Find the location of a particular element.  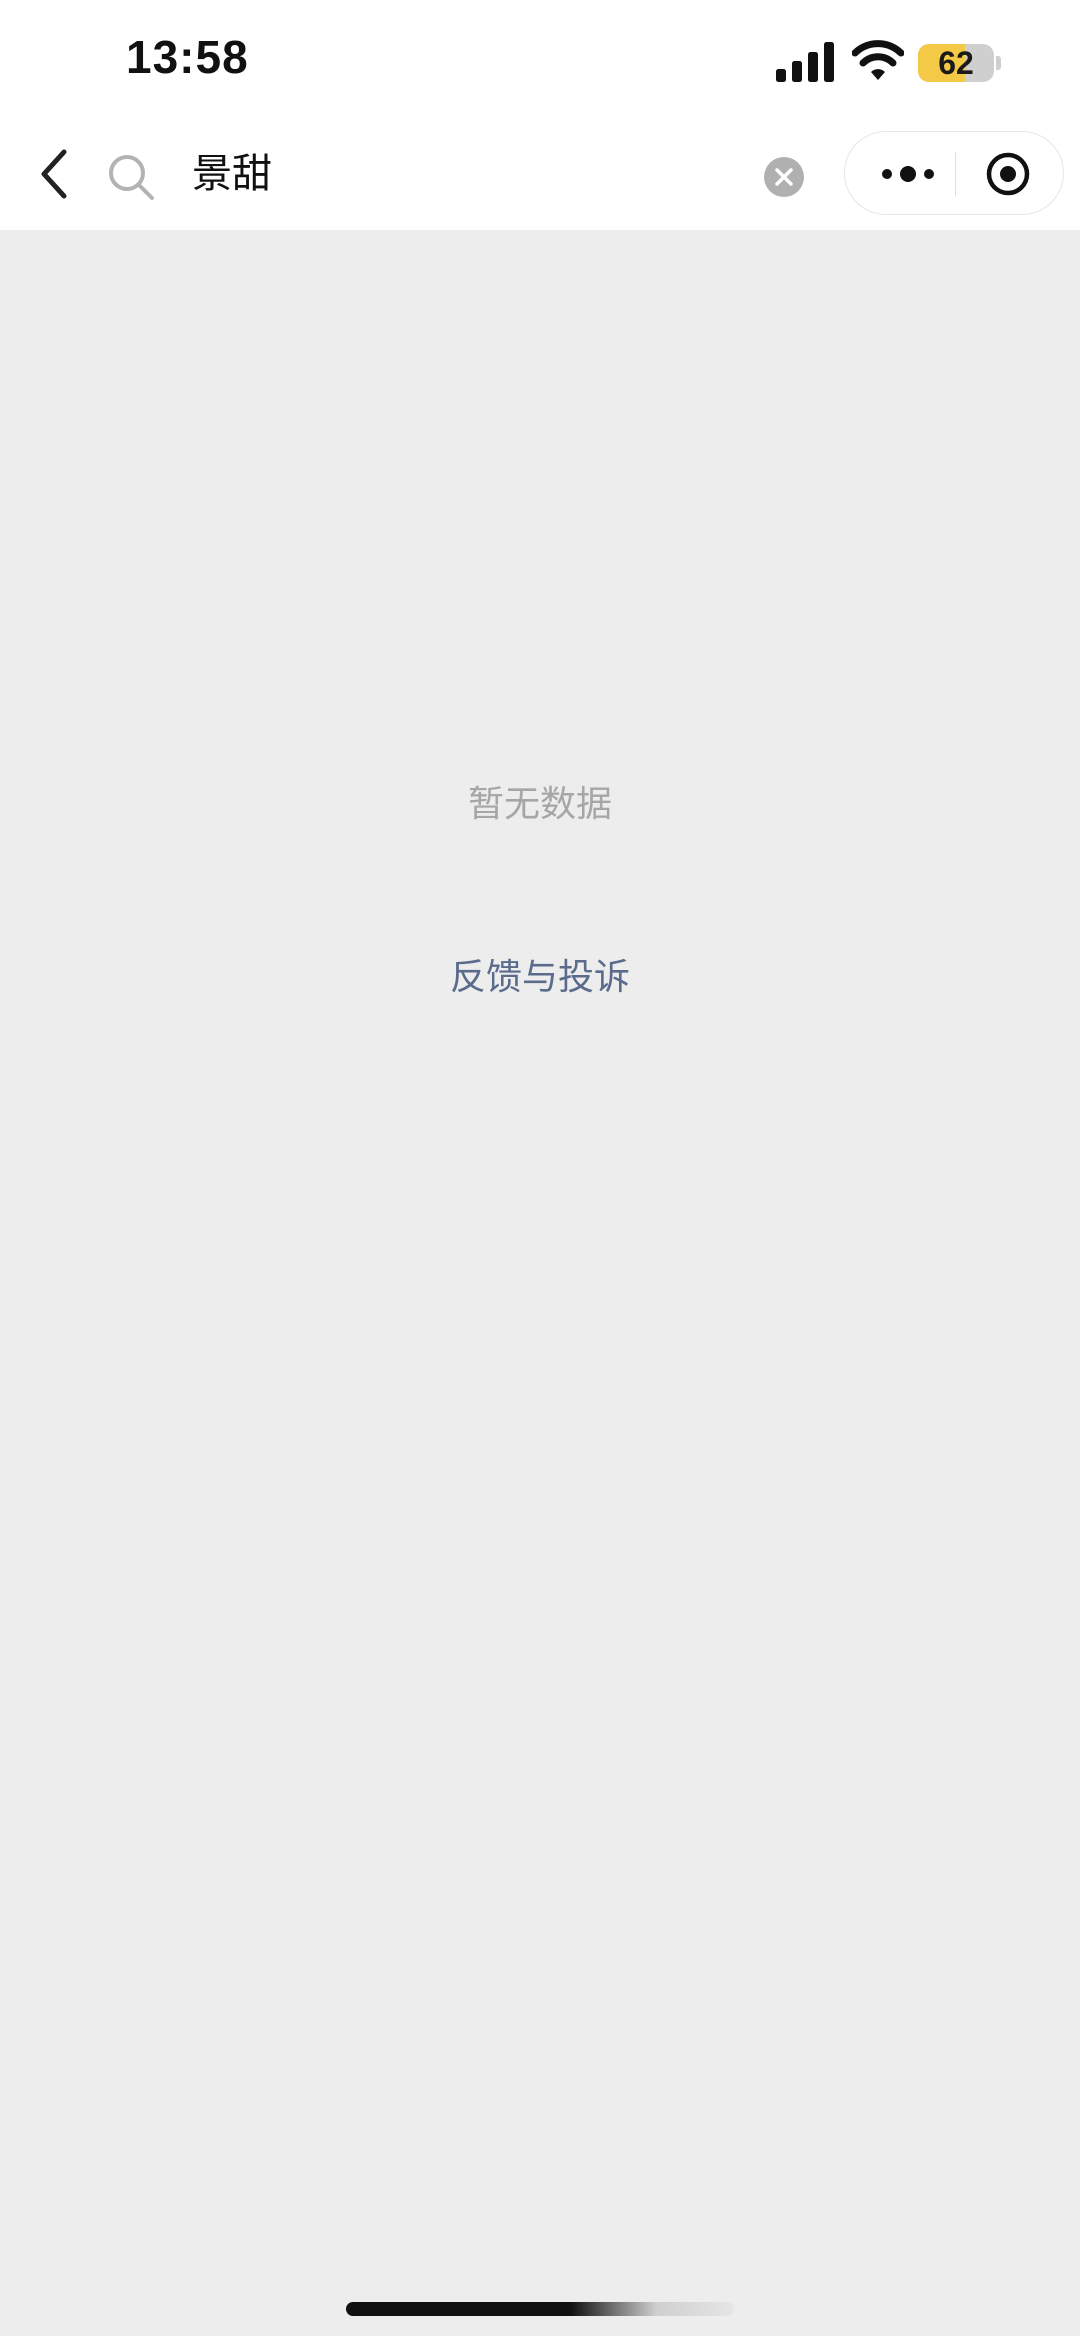

target-circle-icon is located at coordinates (1008, 174).